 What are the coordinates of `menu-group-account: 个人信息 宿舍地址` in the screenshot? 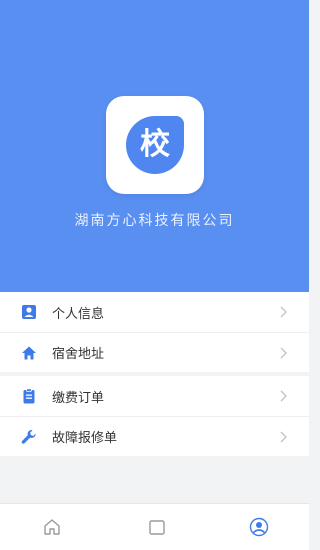 It's located at (154, 332).